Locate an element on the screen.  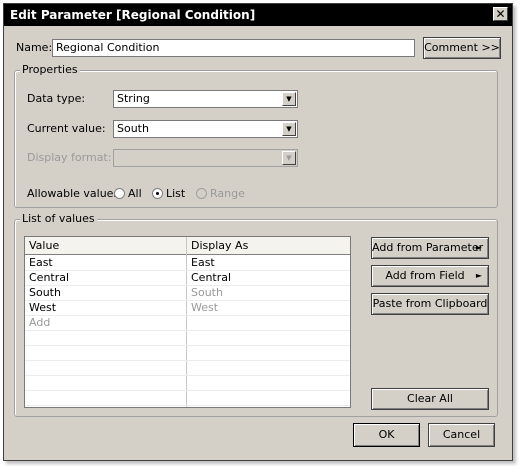
radio-list is located at coordinates (157, 193).